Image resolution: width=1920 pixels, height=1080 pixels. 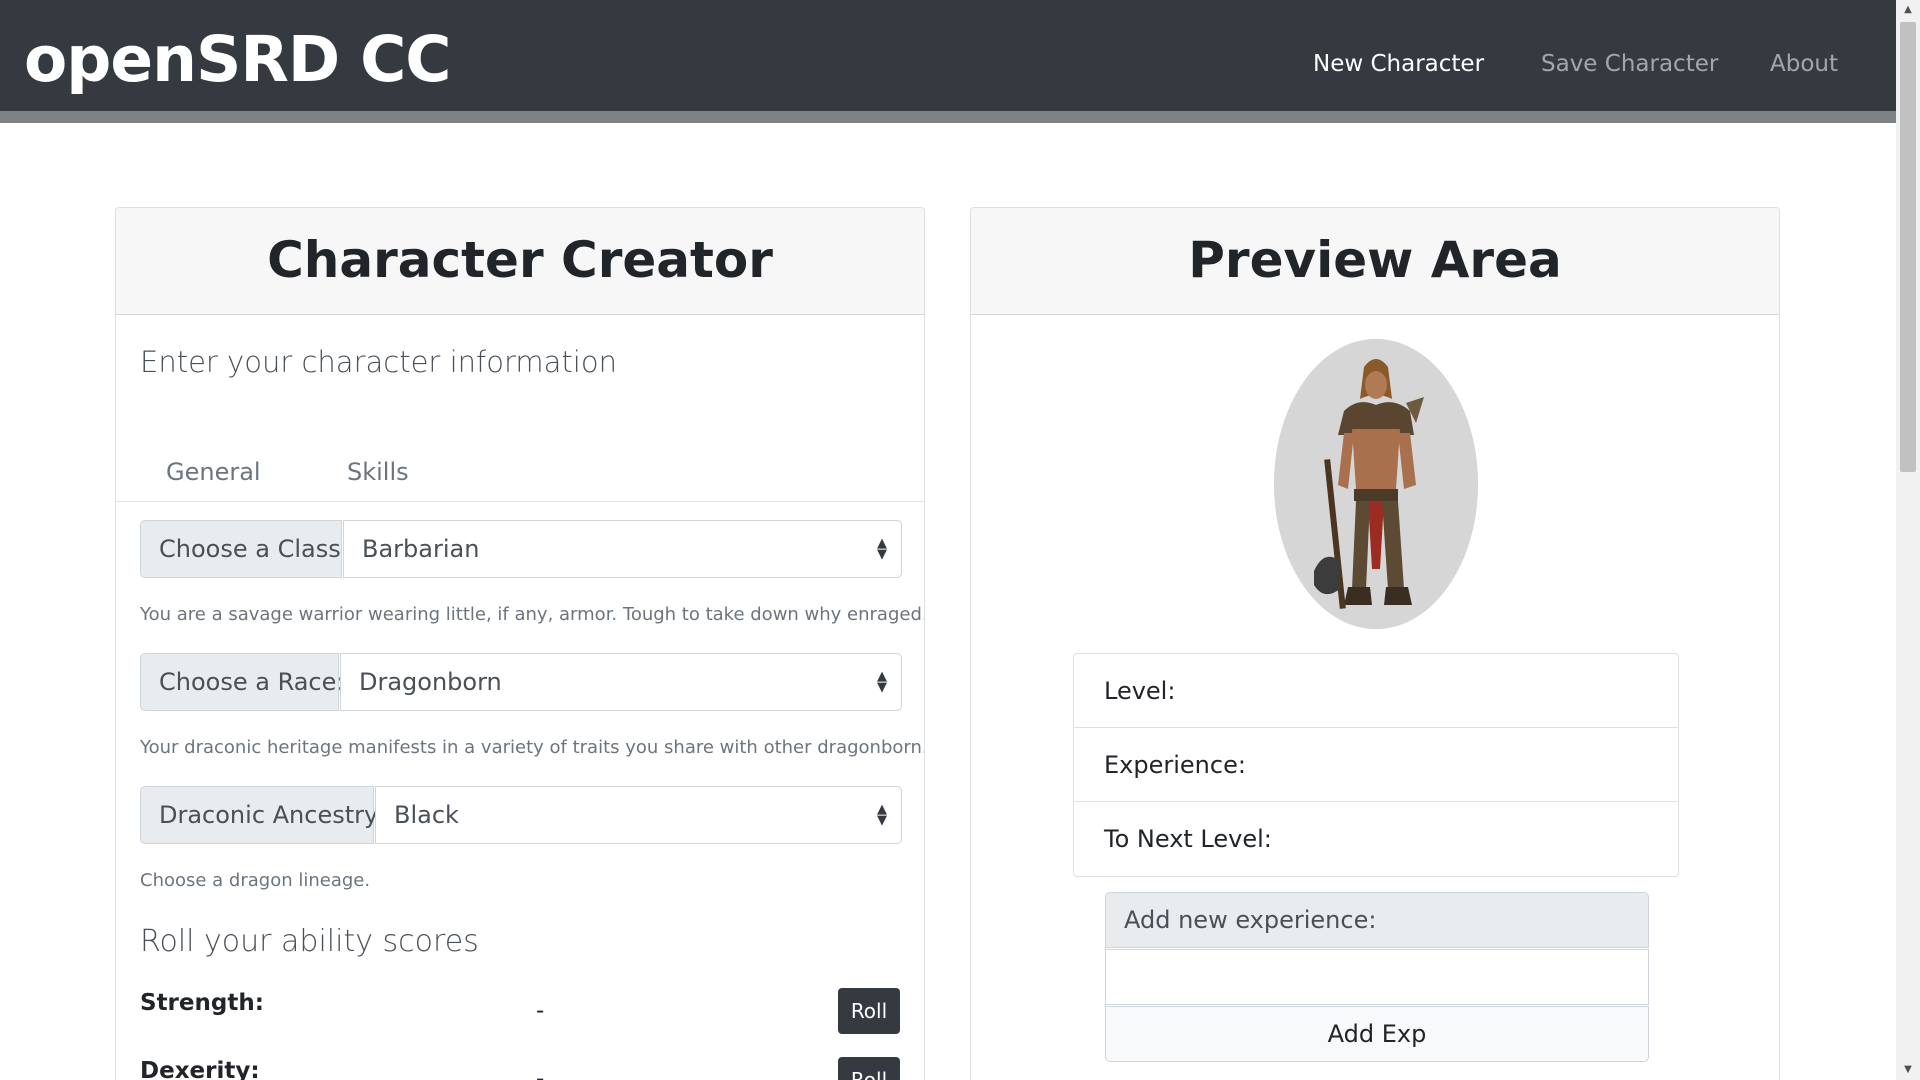 I want to click on race-input-group: Choose a Race: Dragonborn ▲ ▼, so click(x=521, y=682).